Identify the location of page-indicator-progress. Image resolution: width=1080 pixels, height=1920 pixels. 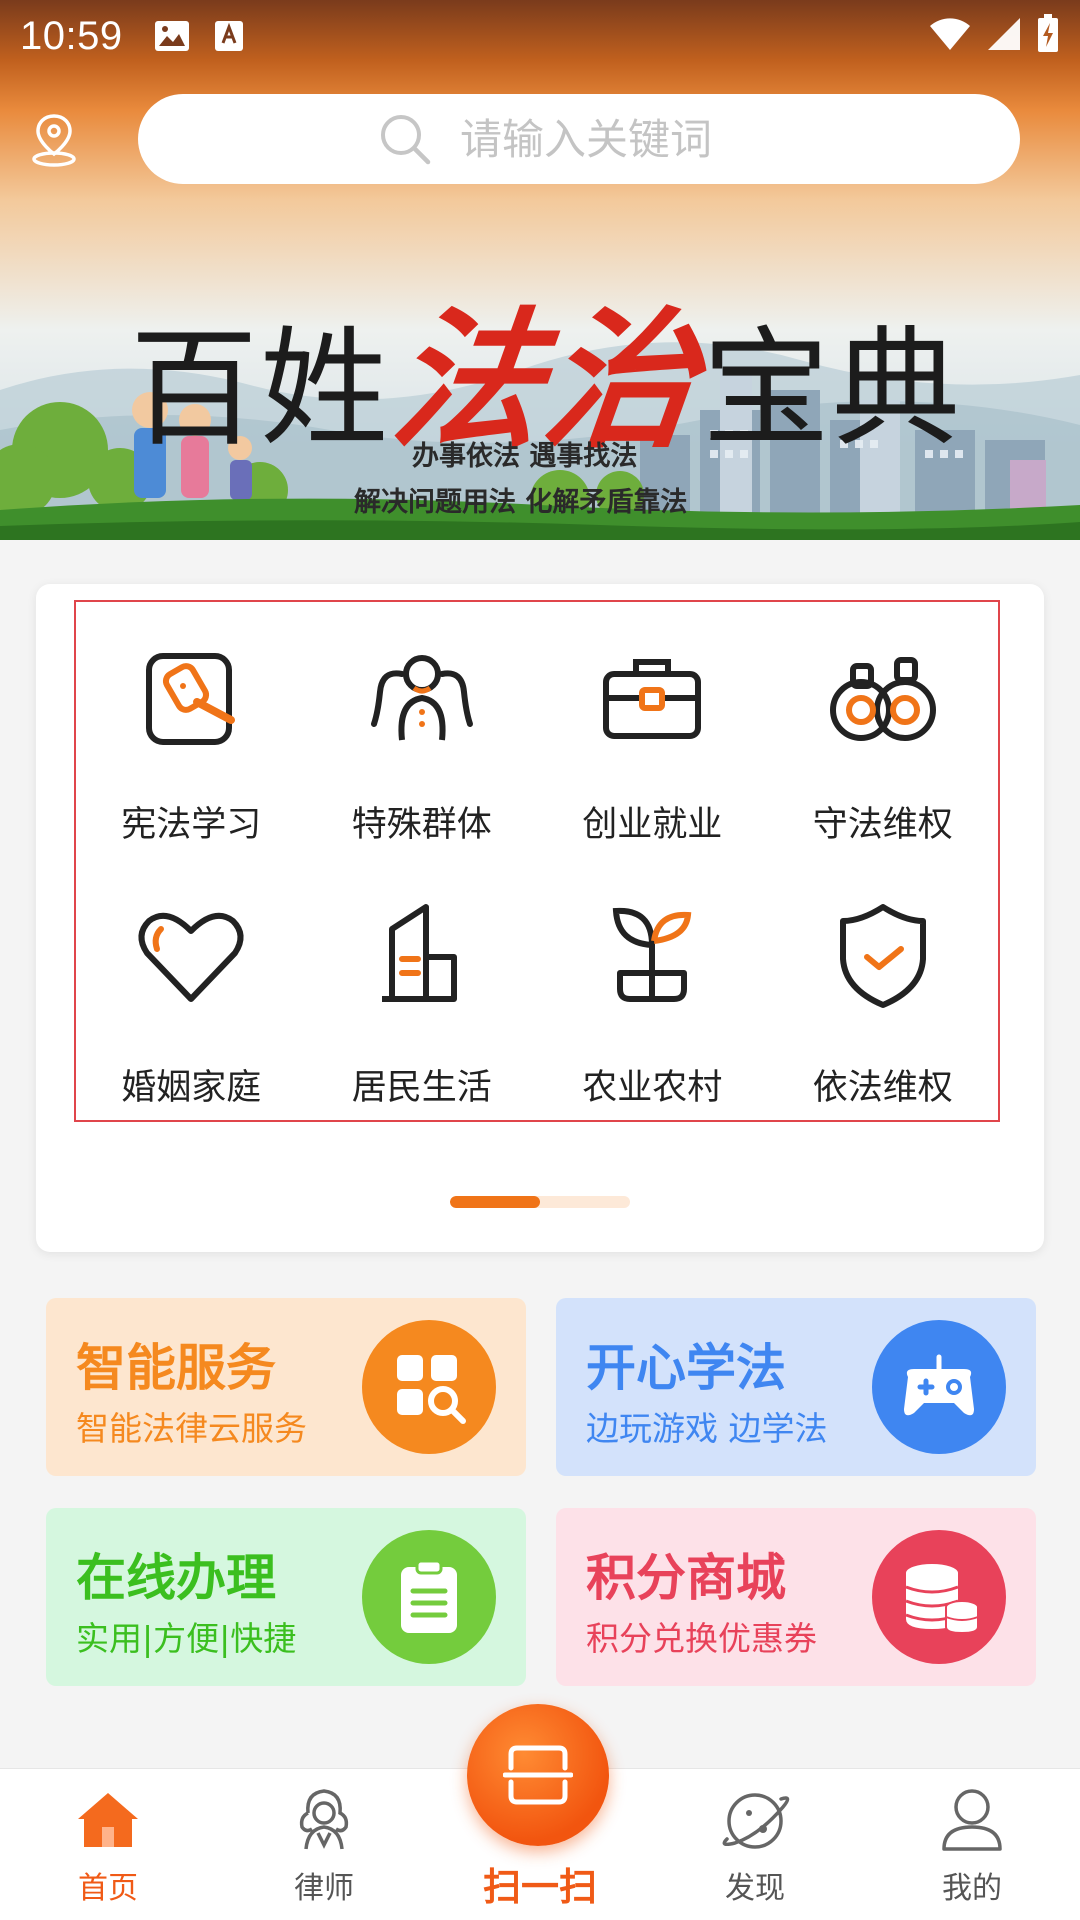
(495, 1202).